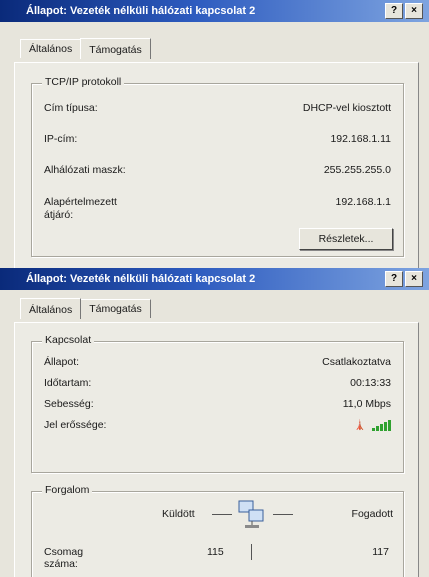 The height and width of the screenshot is (577, 429). Describe the element at coordinates (360, 425) in the screenshot. I see `antenna-icon: 🗼` at that location.